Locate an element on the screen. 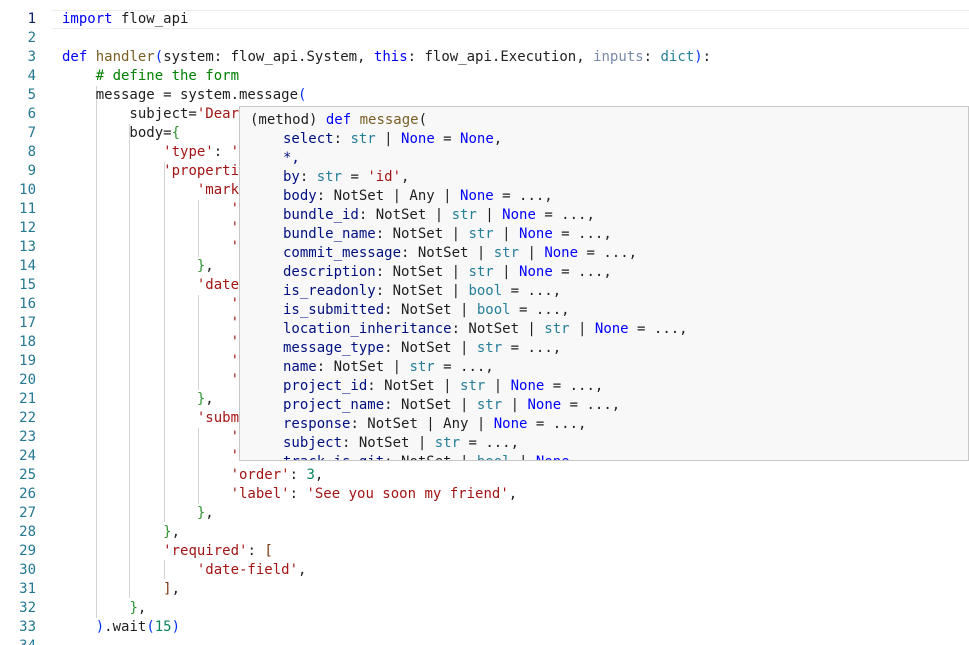 The width and height of the screenshot is (969, 645). code-text: subject='Dear is located at coordinates (151, 114).